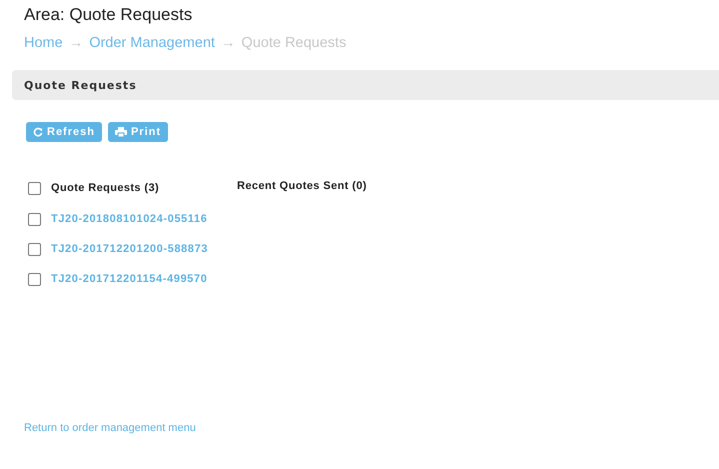 The width and height of the screenshot is (719, 469). Describe the element at coordinates (129, 249) in the screenshot. I see `quote-link: TJ20-201712201200-588873` at that location.